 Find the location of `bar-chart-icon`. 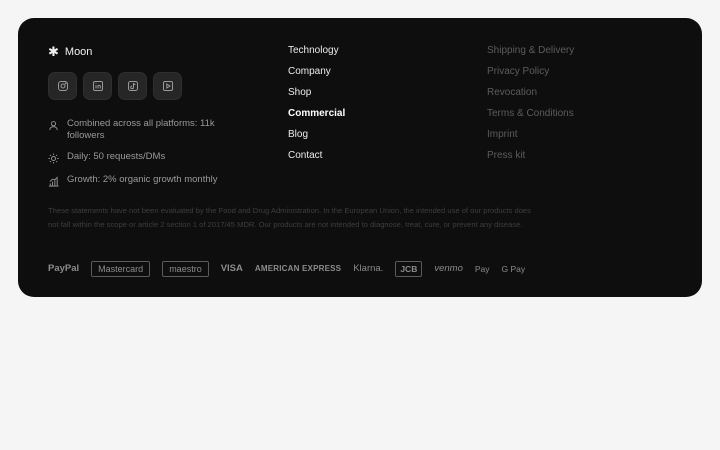

bar-chart-icon is located at coordinates (53, 181).